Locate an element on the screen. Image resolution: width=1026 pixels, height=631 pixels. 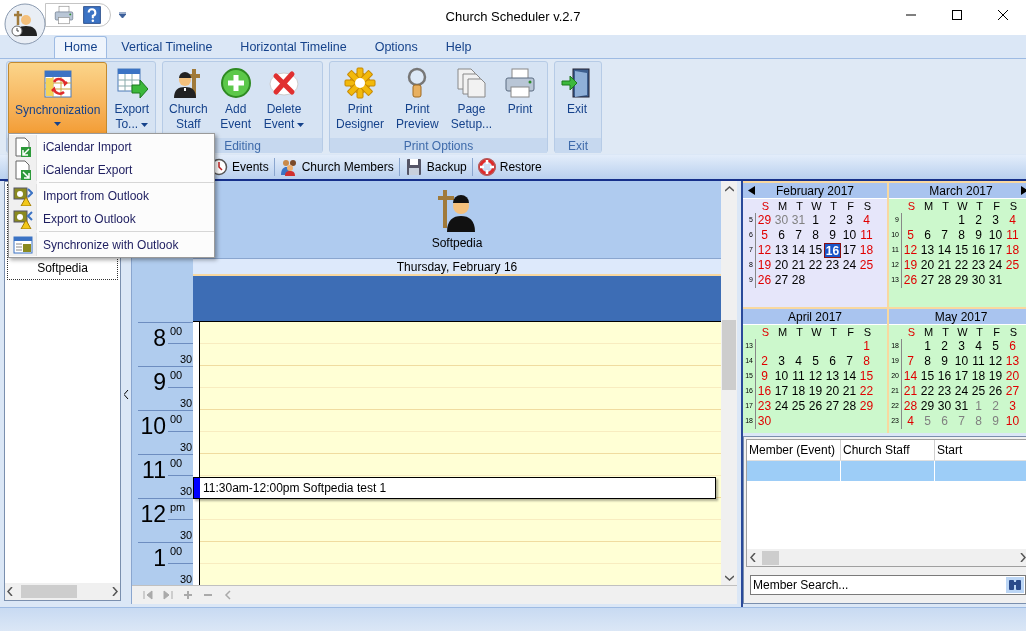
previous-month-icon is located at coordinates (751, 190).